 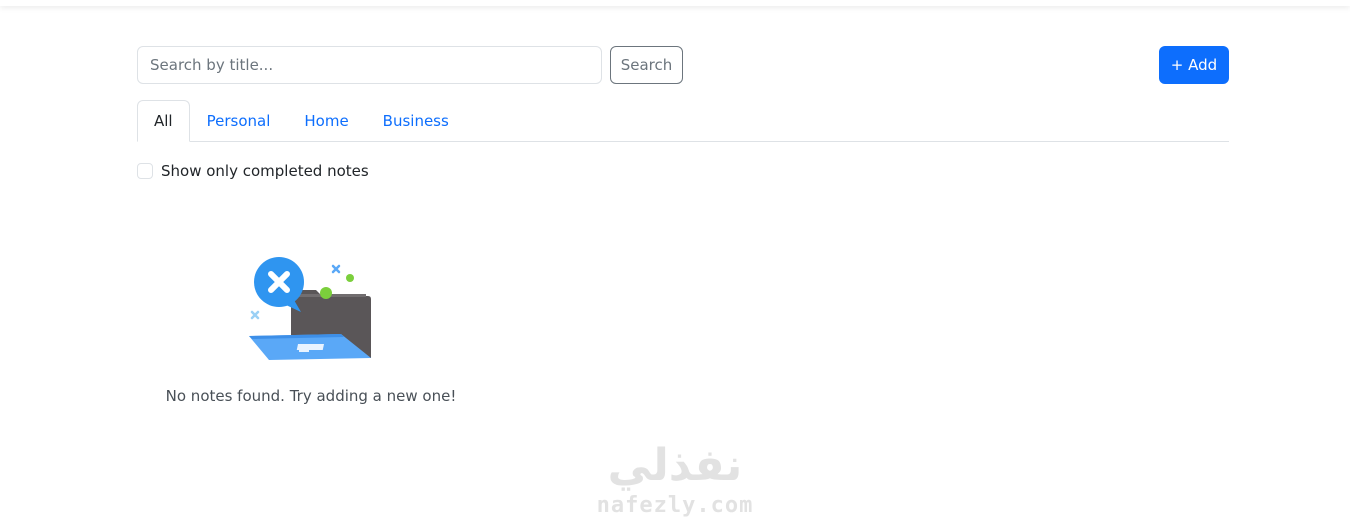 What do you see at coordinates (416, 121) in the screenshot?
I see `tab-business: Business` at bounding box center [416, 121].